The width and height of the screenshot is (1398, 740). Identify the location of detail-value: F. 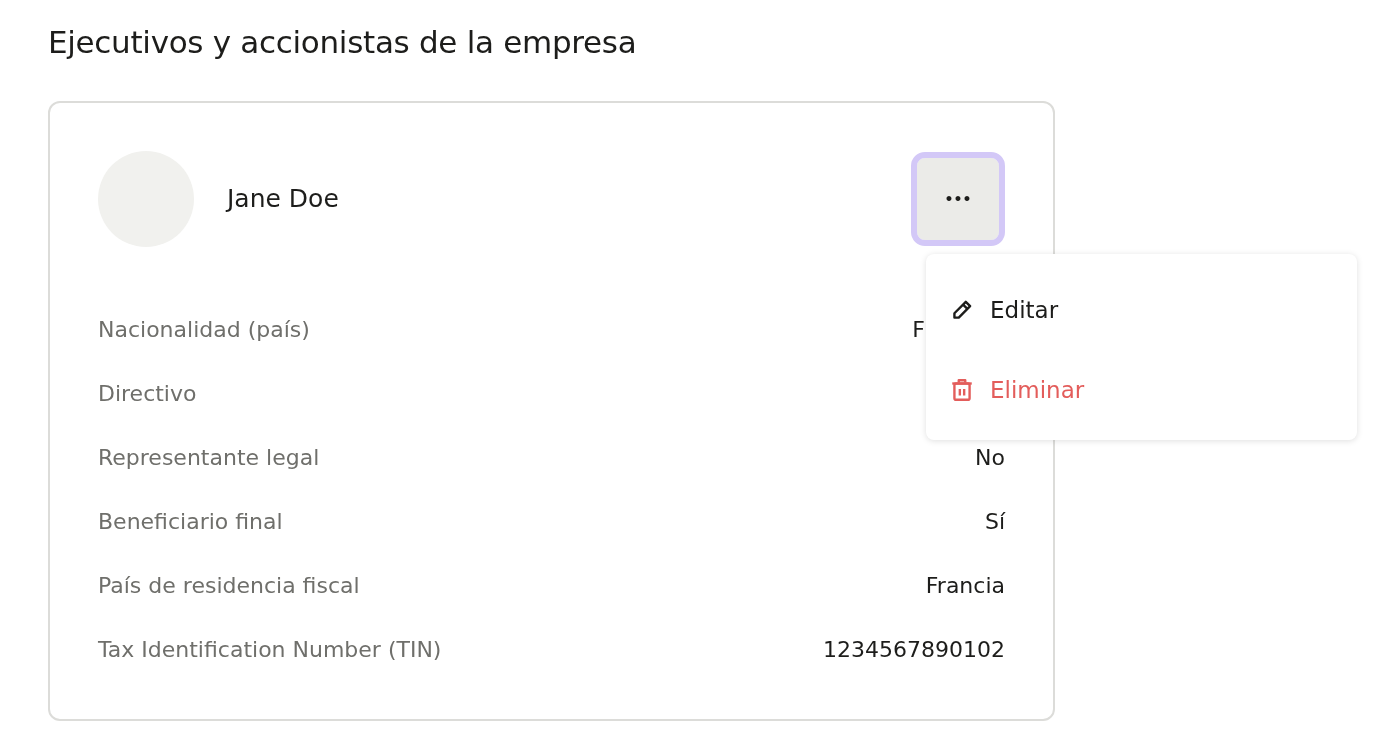
(918, 329).